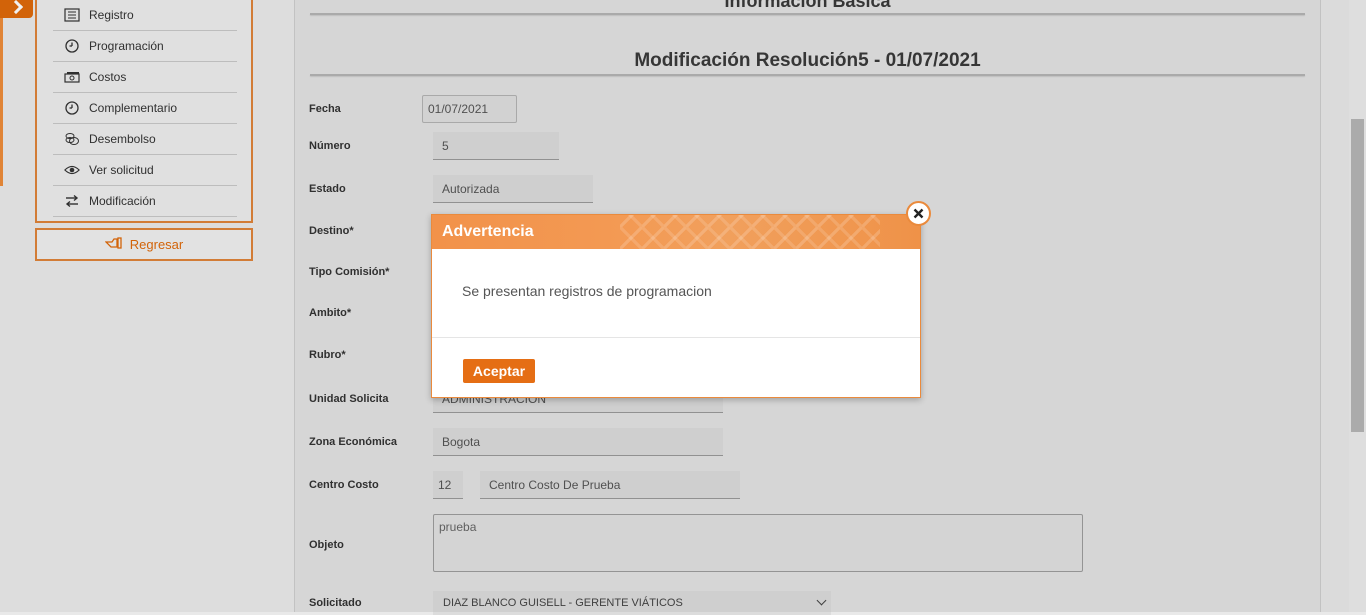 Image resolution: width=1366 pixels, height=615 pixels. I want to click on accept-button: Aceptar, so click(499, 371).